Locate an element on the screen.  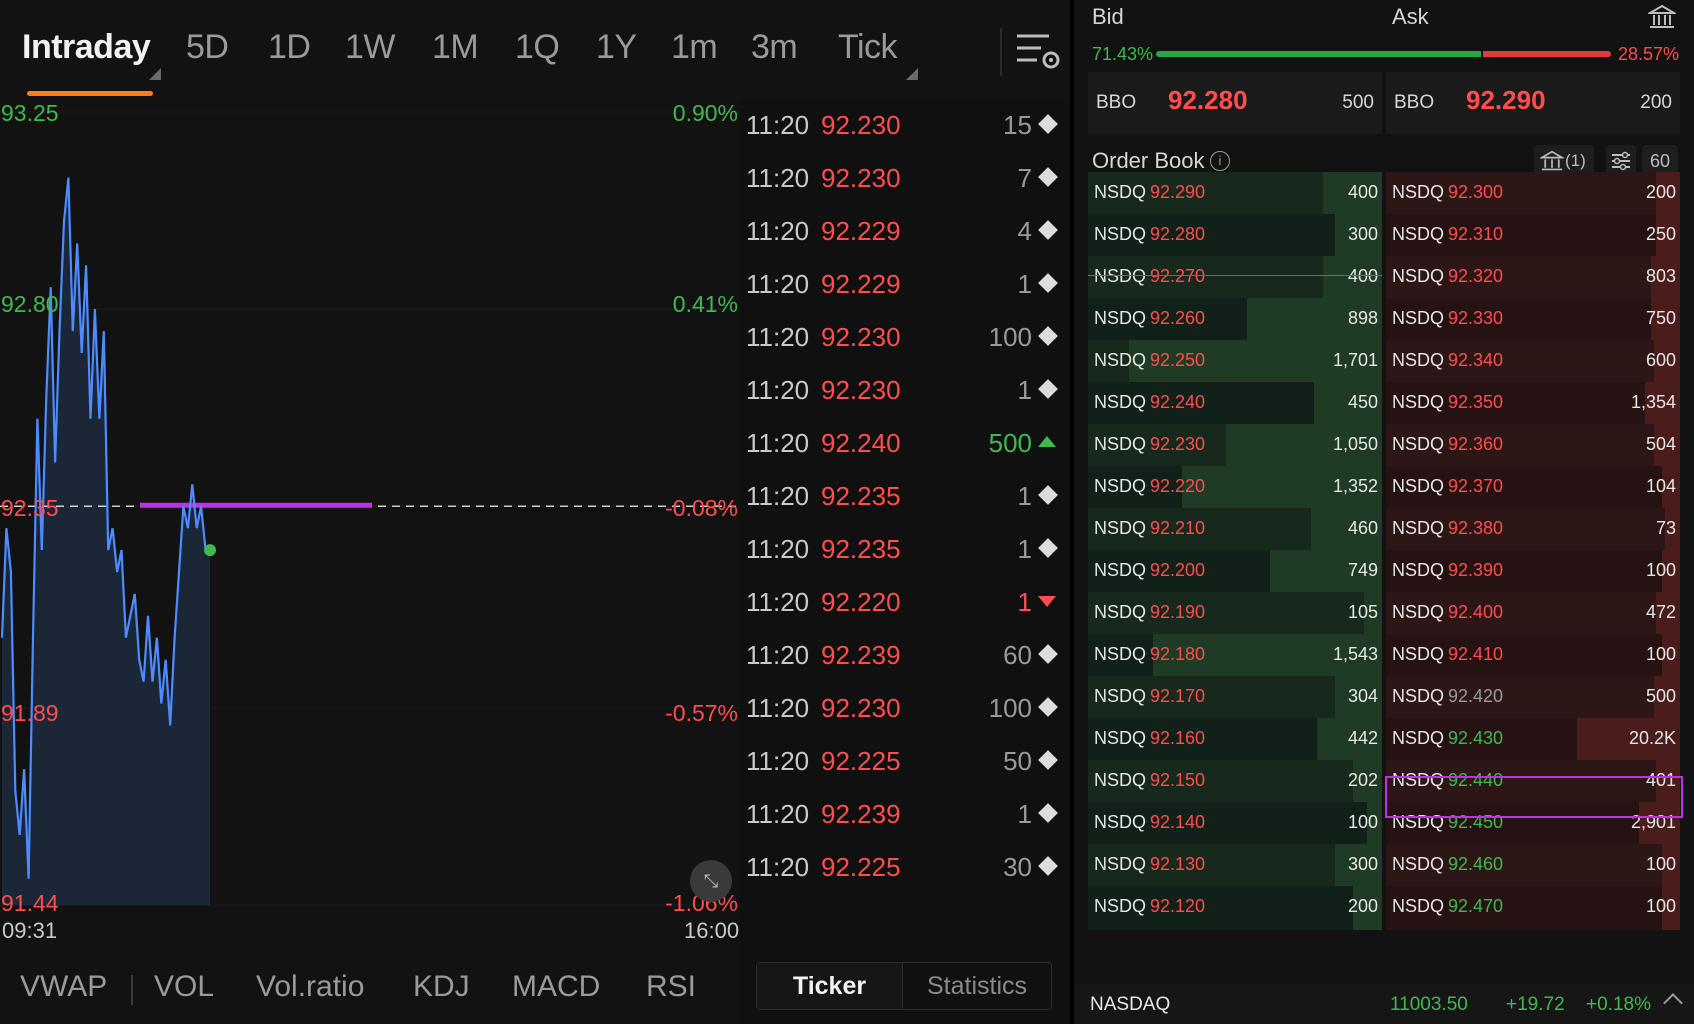
size: 200 is located at coordinates (1362, 906).